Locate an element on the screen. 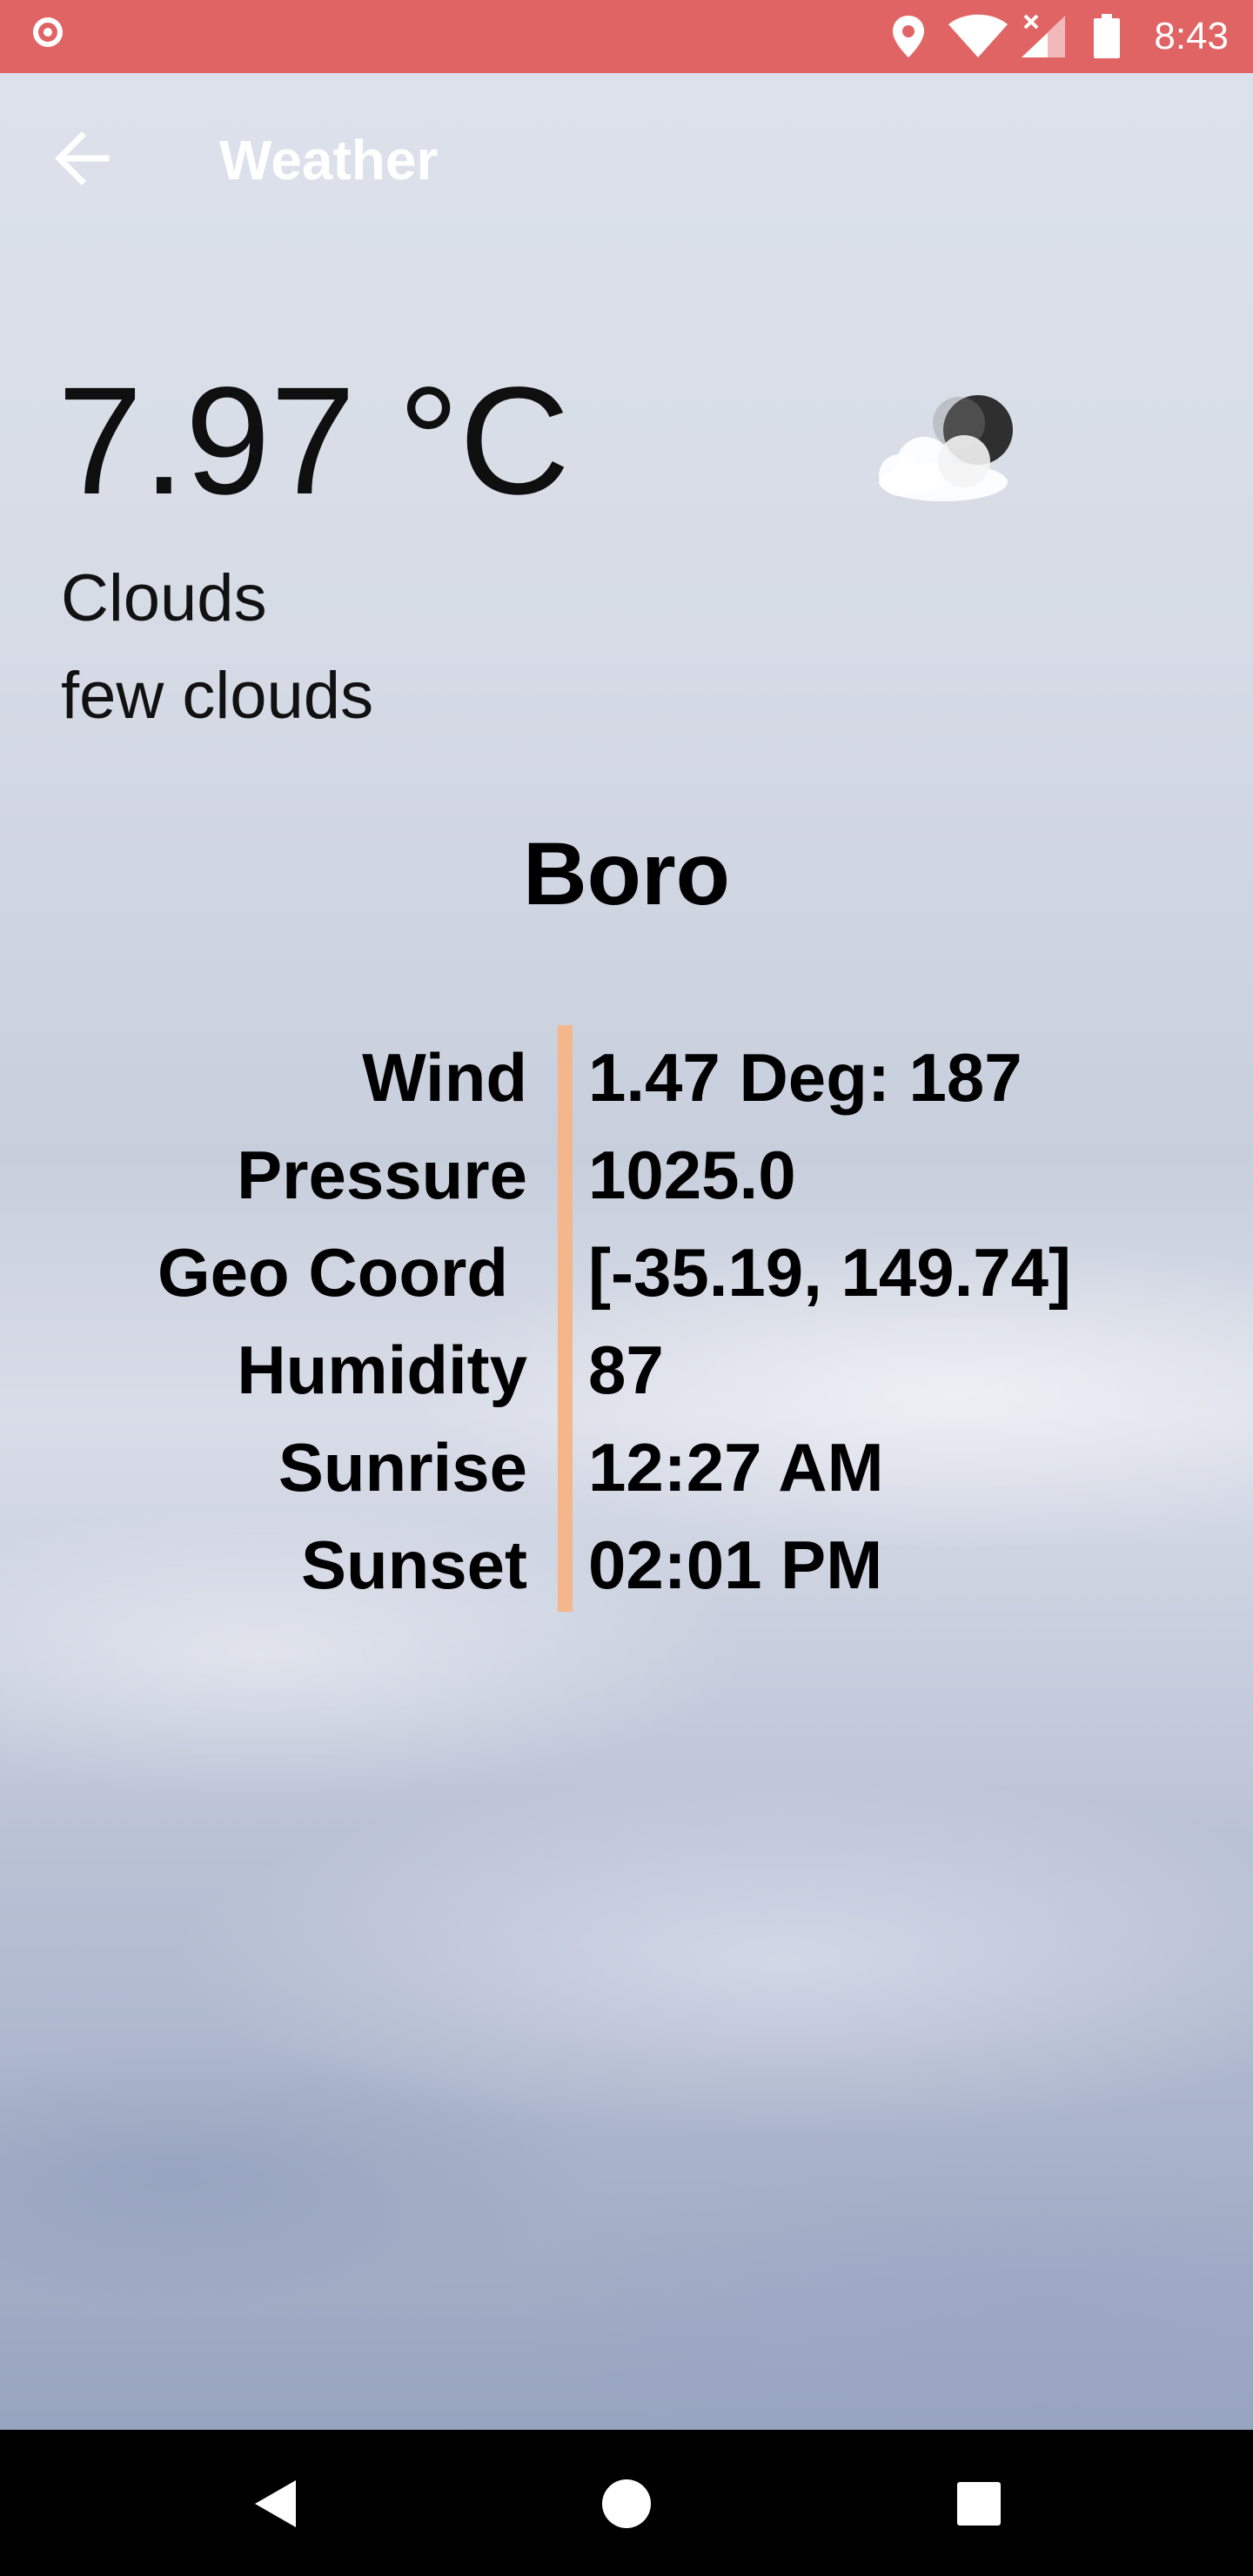  recents-square-icon is located at coordinates (979, 2504).